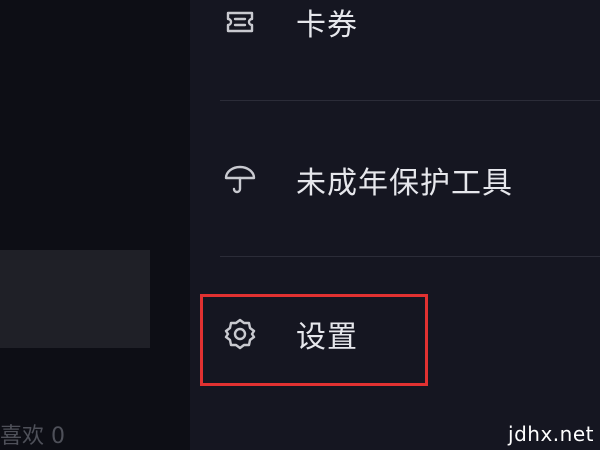 Image resolution: width=600 pixels, height=450 pixels. I want to click on likes-count: 喜欢 0, so click(32, 436).